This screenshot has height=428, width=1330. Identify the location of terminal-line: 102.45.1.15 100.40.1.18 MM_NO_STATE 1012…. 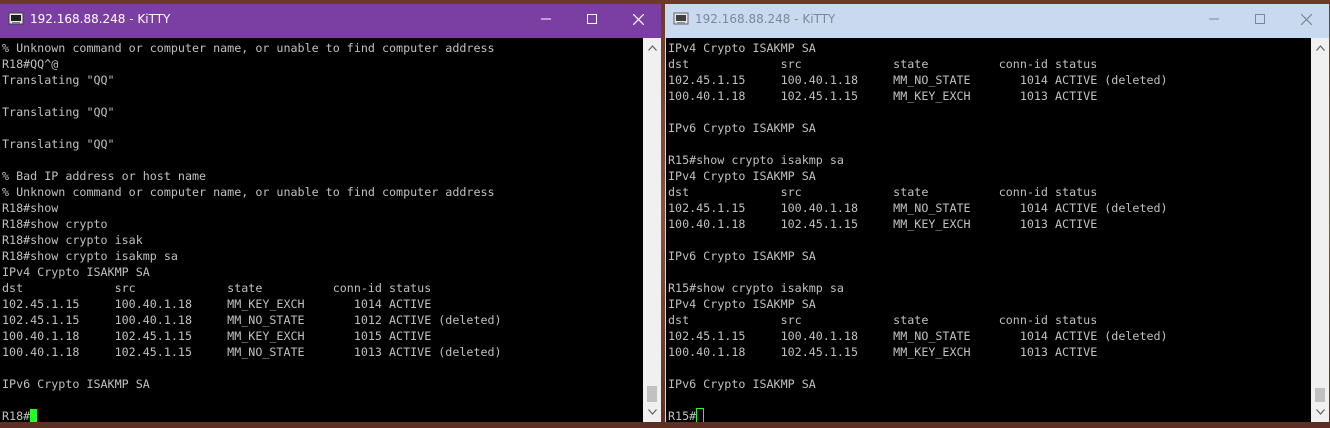
(252, 320).